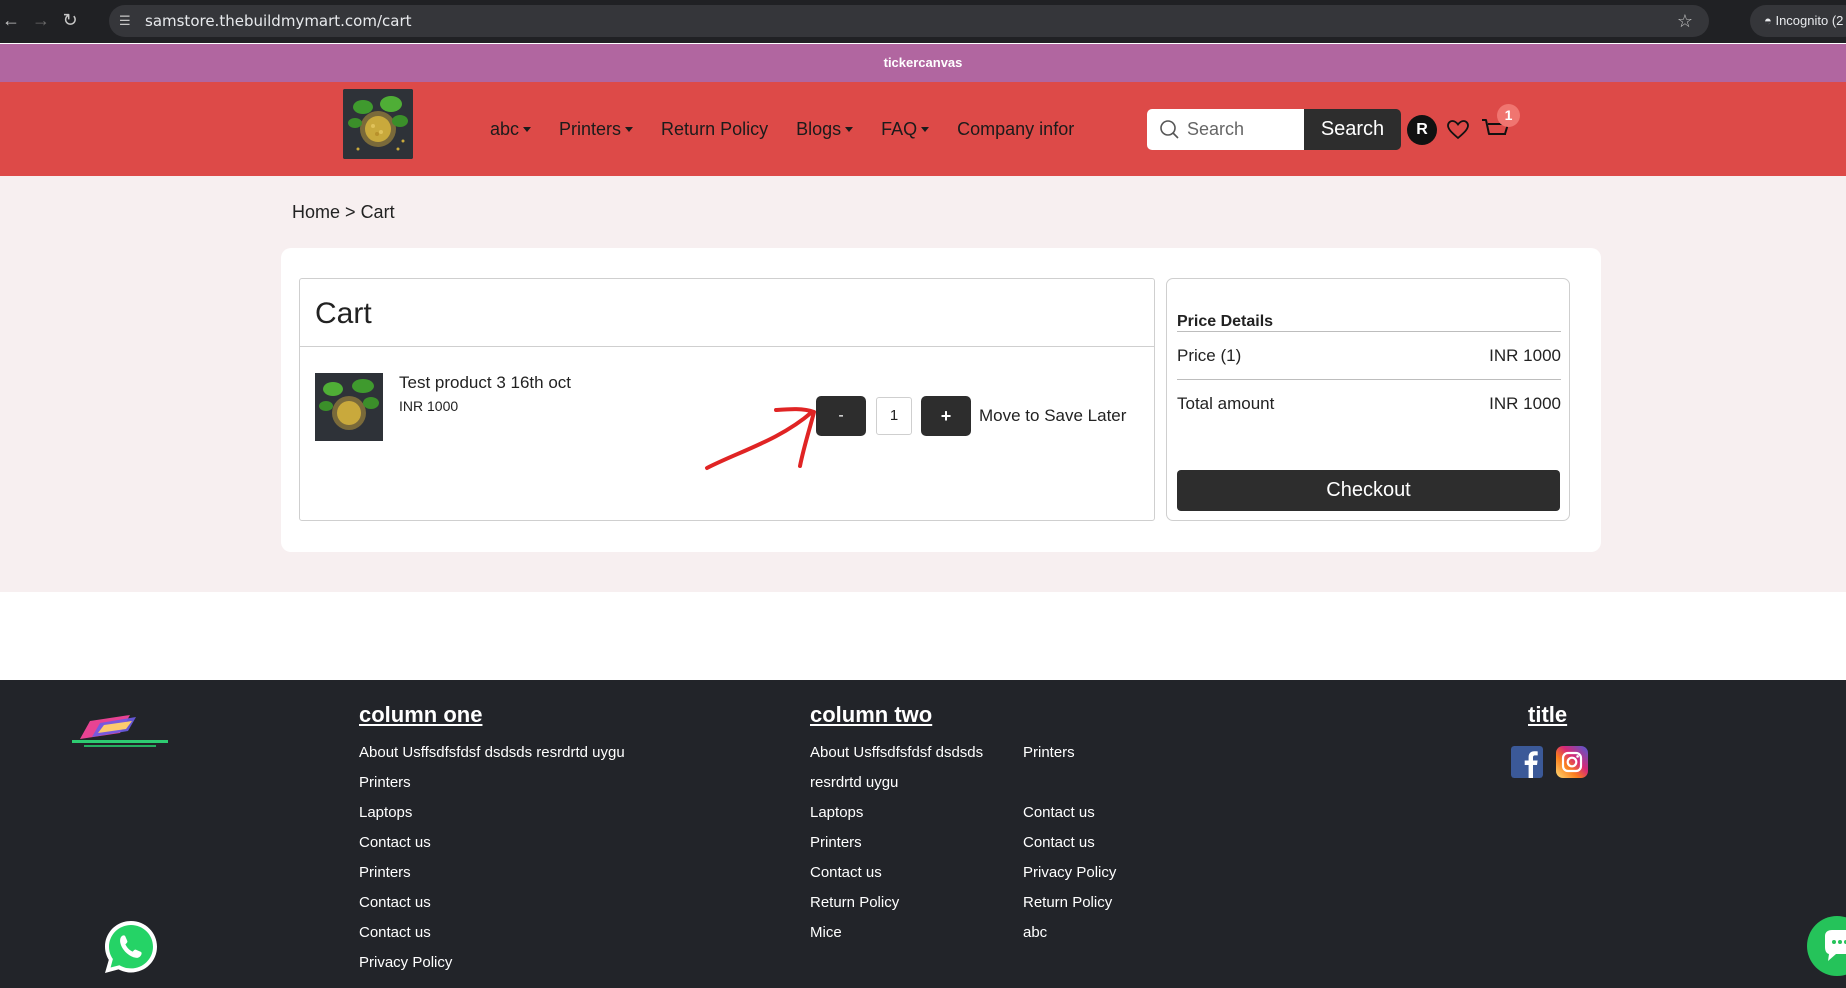 Image resolution: width=1846 pixels, height=988 pixels. I want to click on annotation-arrow-icon, so click(760, 438).